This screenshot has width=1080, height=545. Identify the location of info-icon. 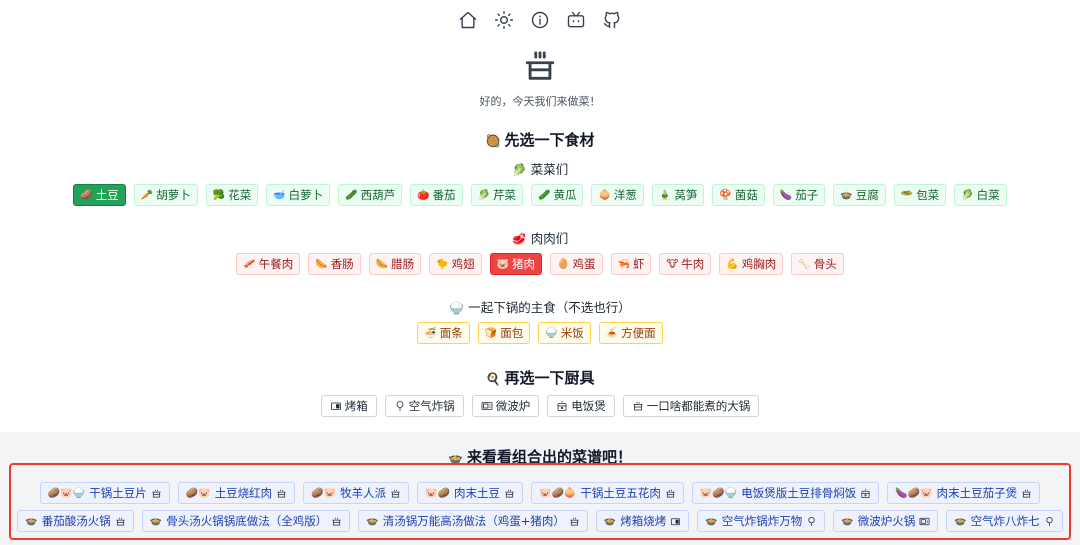
(540, 20).